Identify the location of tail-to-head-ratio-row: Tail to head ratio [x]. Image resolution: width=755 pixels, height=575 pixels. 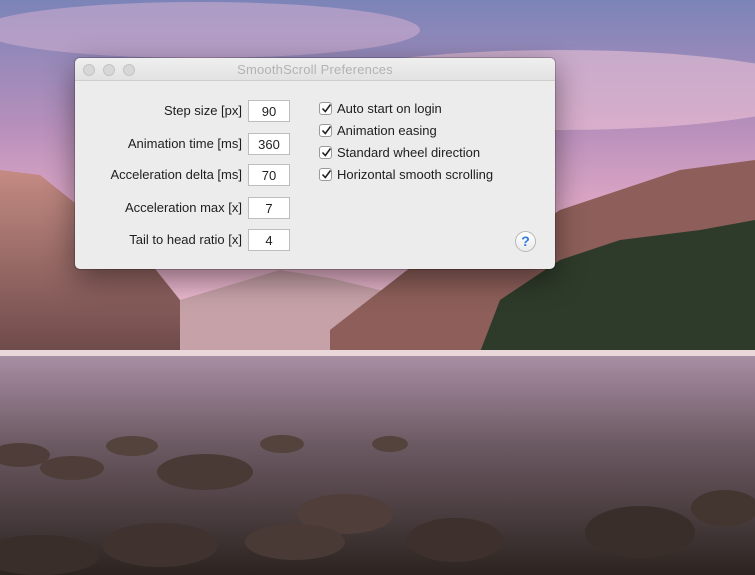
(158, 240).